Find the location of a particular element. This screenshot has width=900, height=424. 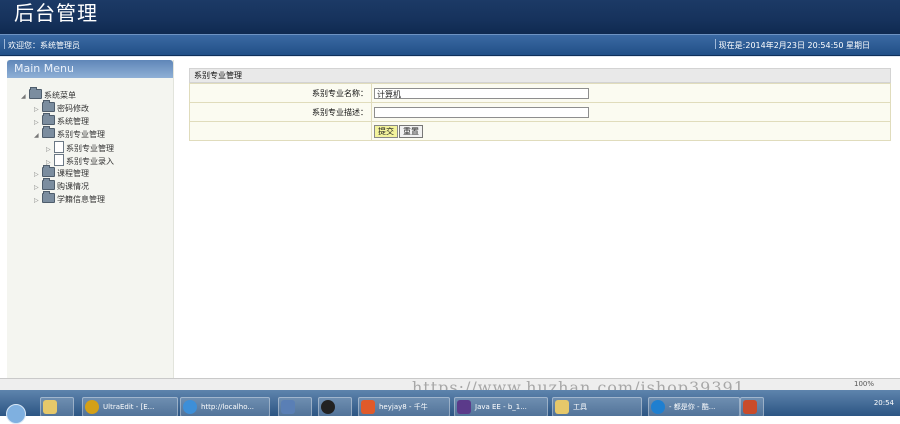

kugou-icon is located at coordinates (658, 407).